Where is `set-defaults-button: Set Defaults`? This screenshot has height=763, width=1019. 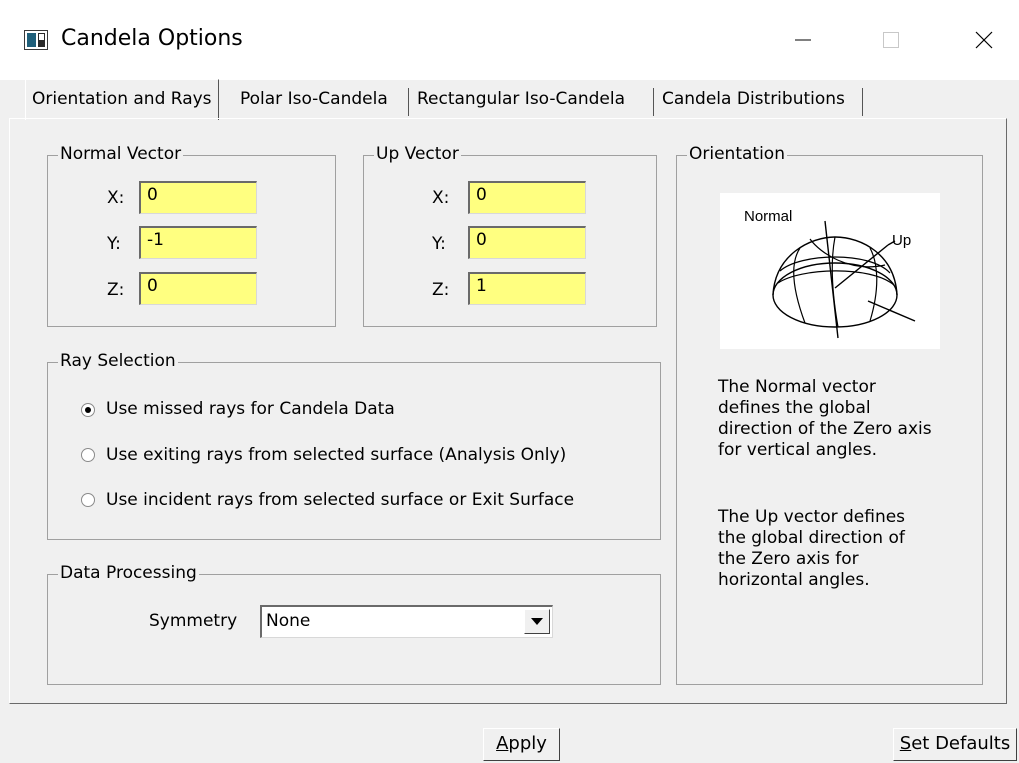
set-defaults-button: Set Defaults is located at coordinates (955, 744).